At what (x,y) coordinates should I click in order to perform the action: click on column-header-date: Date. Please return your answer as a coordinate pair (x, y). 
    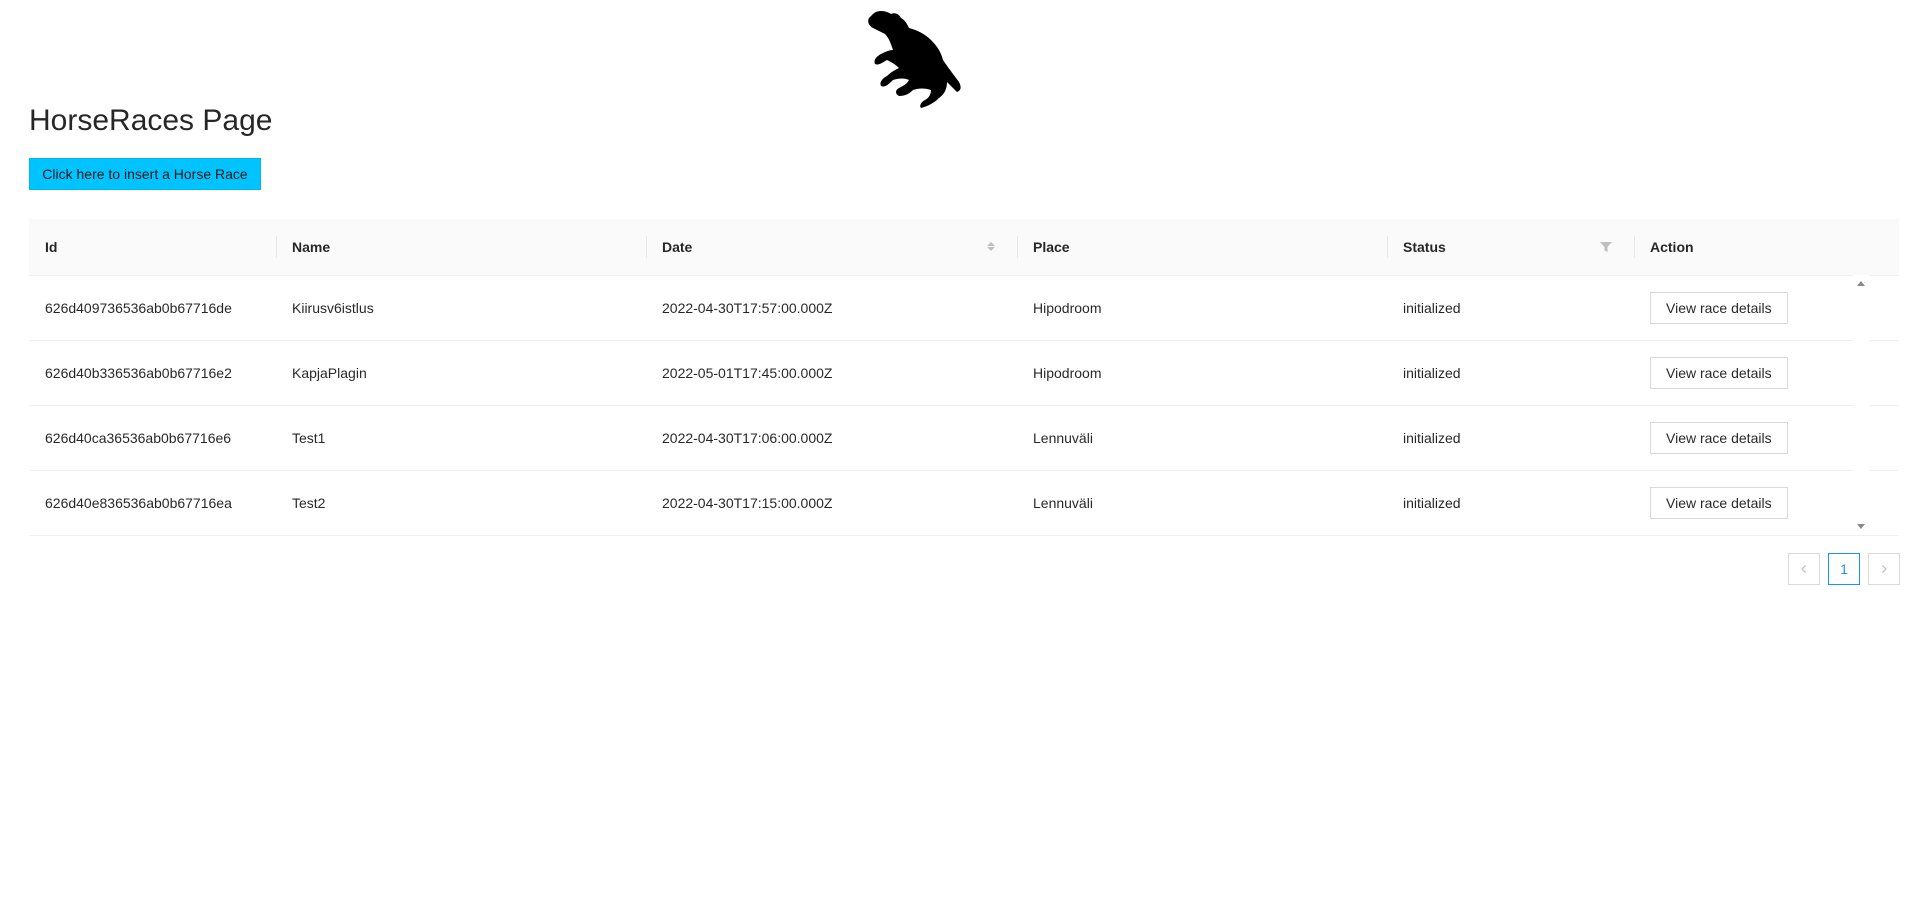
    Looking at the image, I should click on (831, 247).